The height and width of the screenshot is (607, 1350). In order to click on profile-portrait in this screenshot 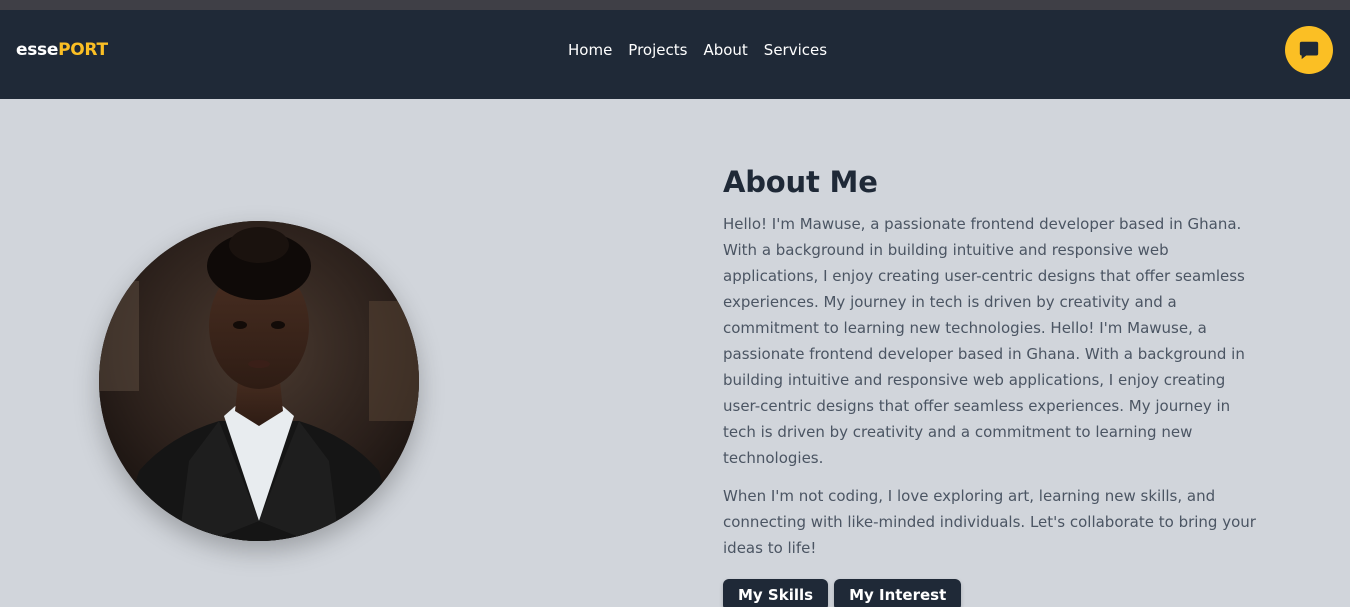, I will do `click(259, 381)`.